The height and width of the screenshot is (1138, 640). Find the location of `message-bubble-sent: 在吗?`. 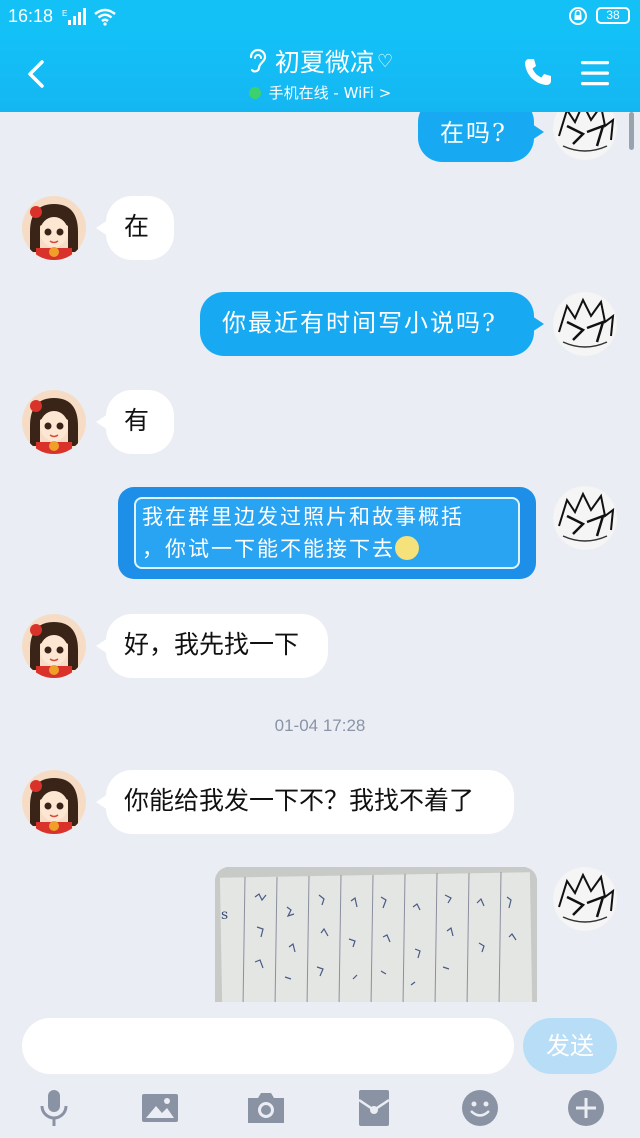

message-bubble-sent: 在吗? is located at coordinates (476, 137).